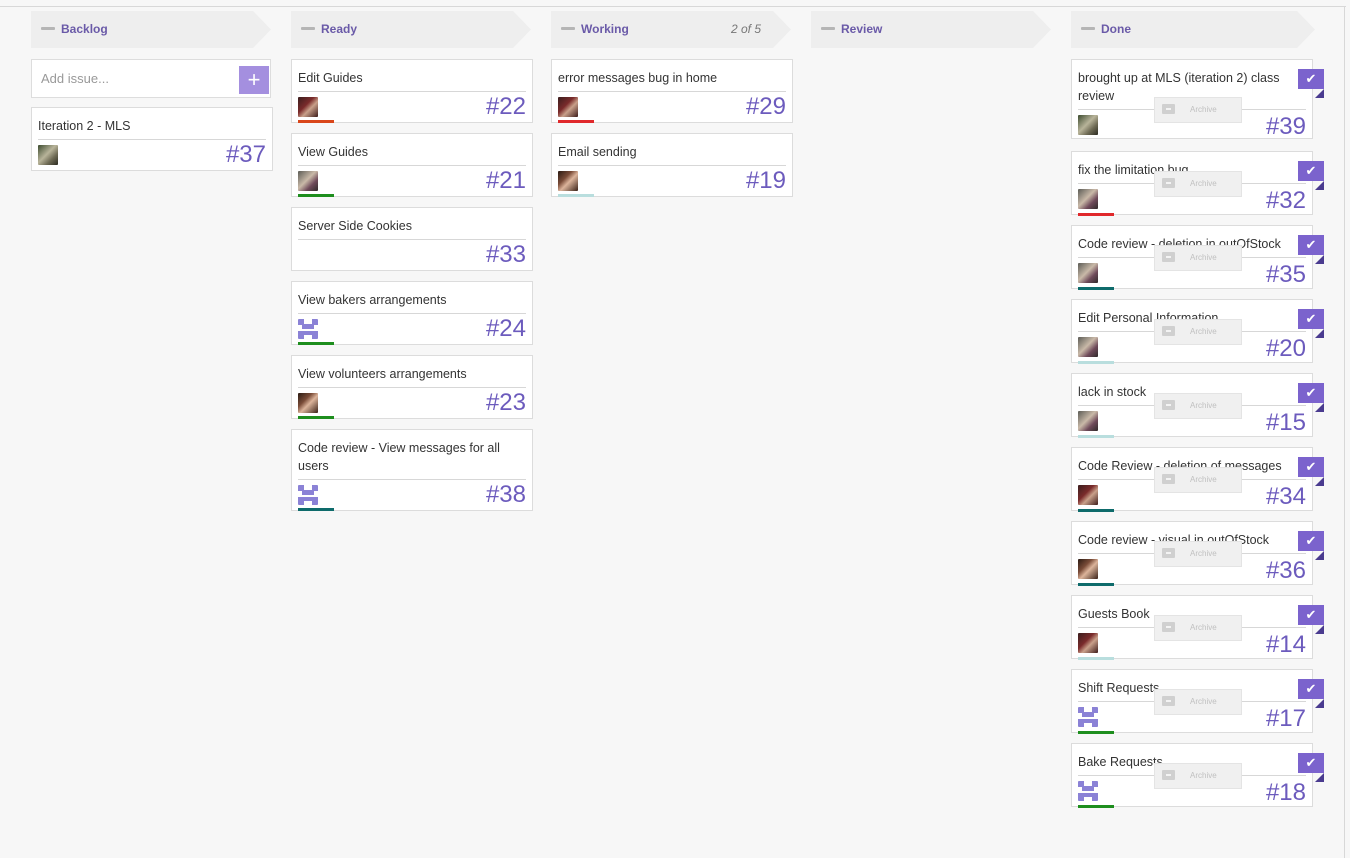  Describe the element at coordinates (1286, 275) in the screenshot. I see `issue-number: #35` at that location.